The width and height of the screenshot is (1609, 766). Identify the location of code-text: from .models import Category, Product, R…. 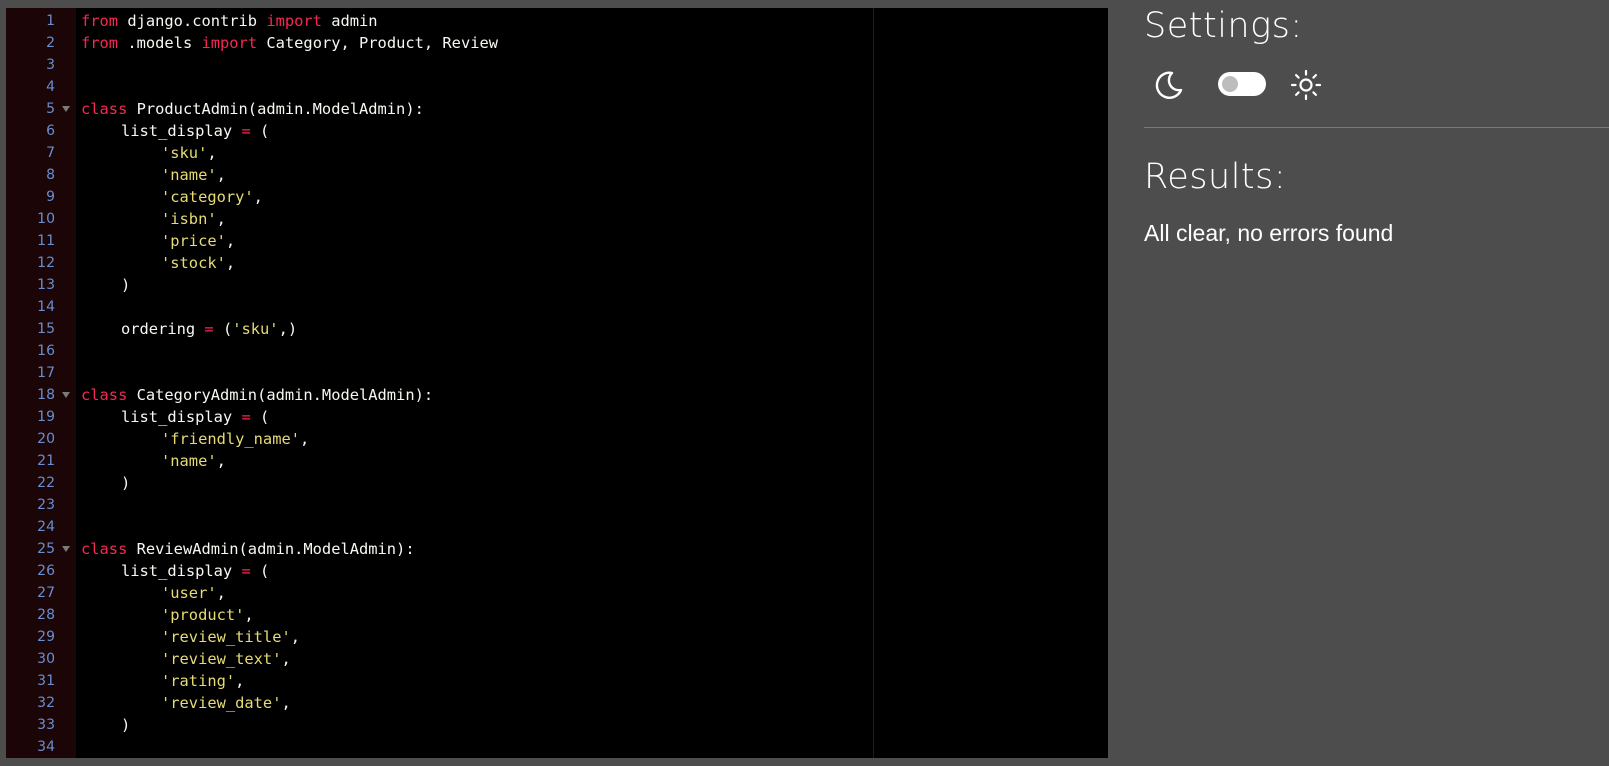
(289, 43).